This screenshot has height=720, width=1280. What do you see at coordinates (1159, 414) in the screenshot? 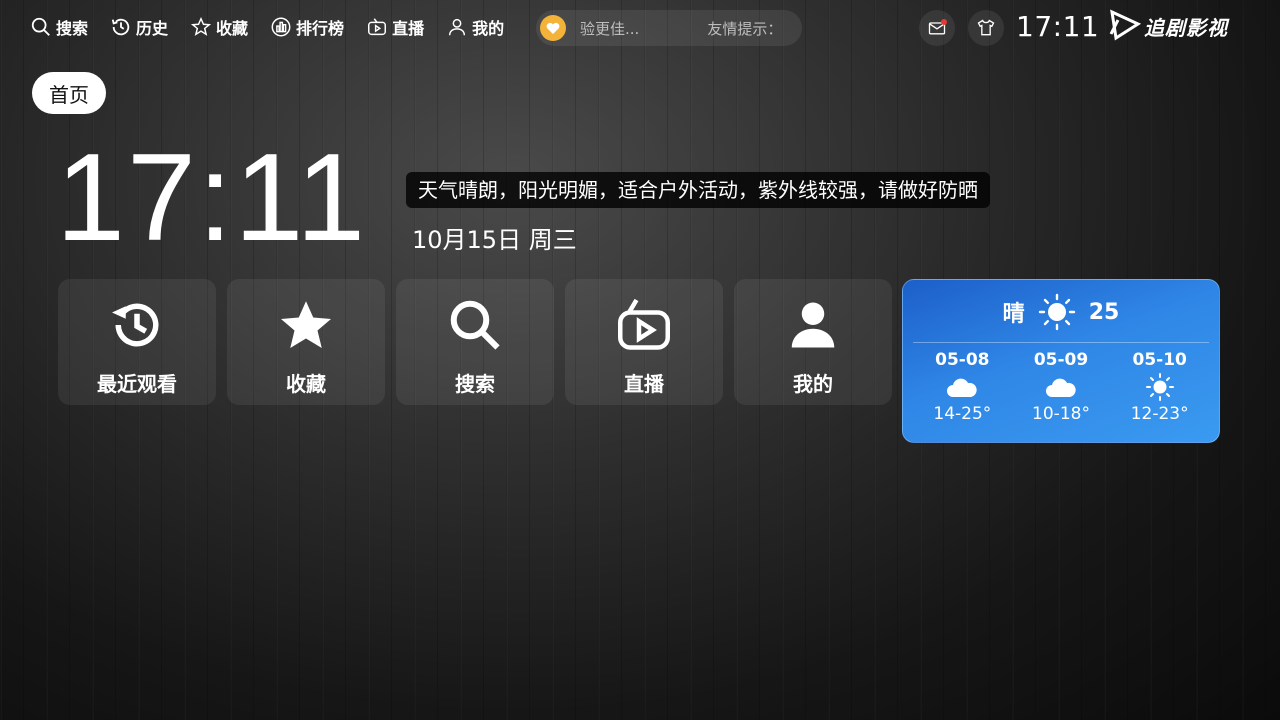
I see `forecast-range: 12-23°` at bounding box center [1159, 414].